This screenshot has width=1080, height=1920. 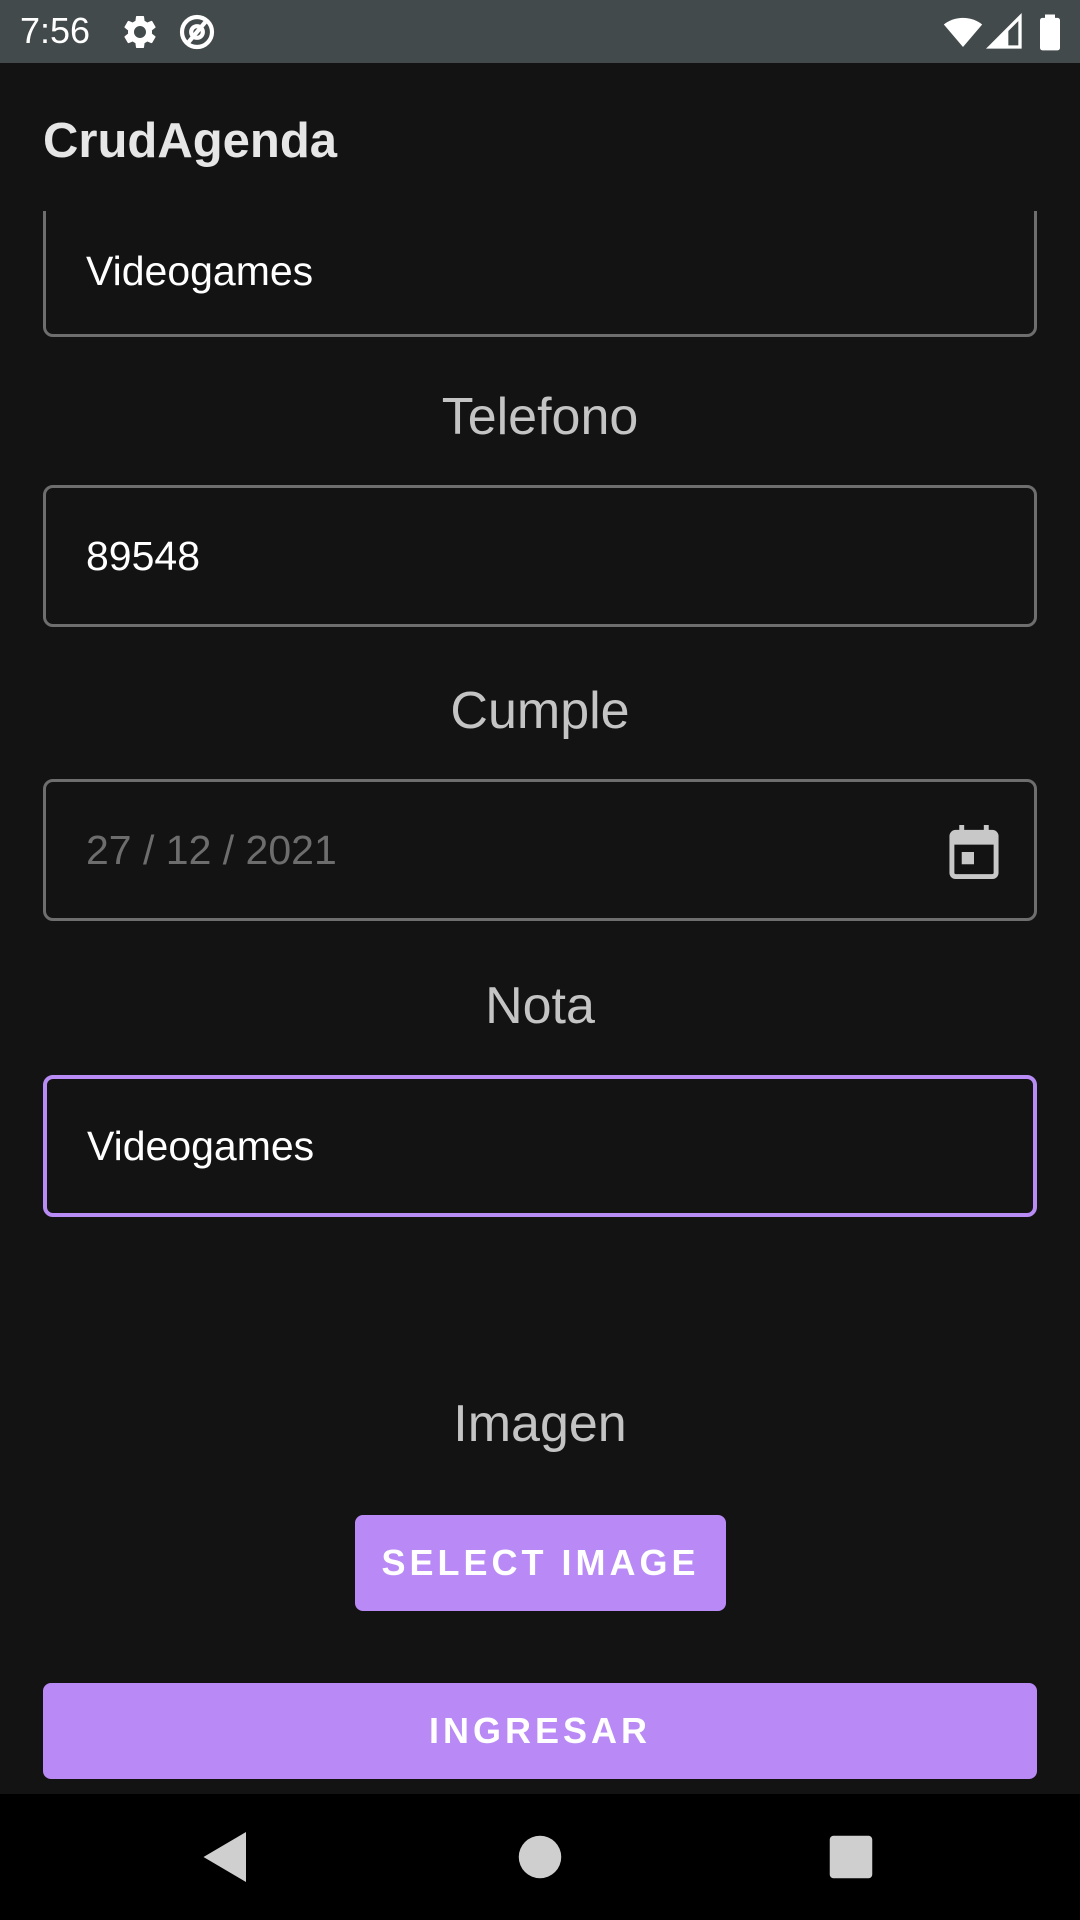 I want to click on telefono-input: 89548, so click(x=540, y=556).